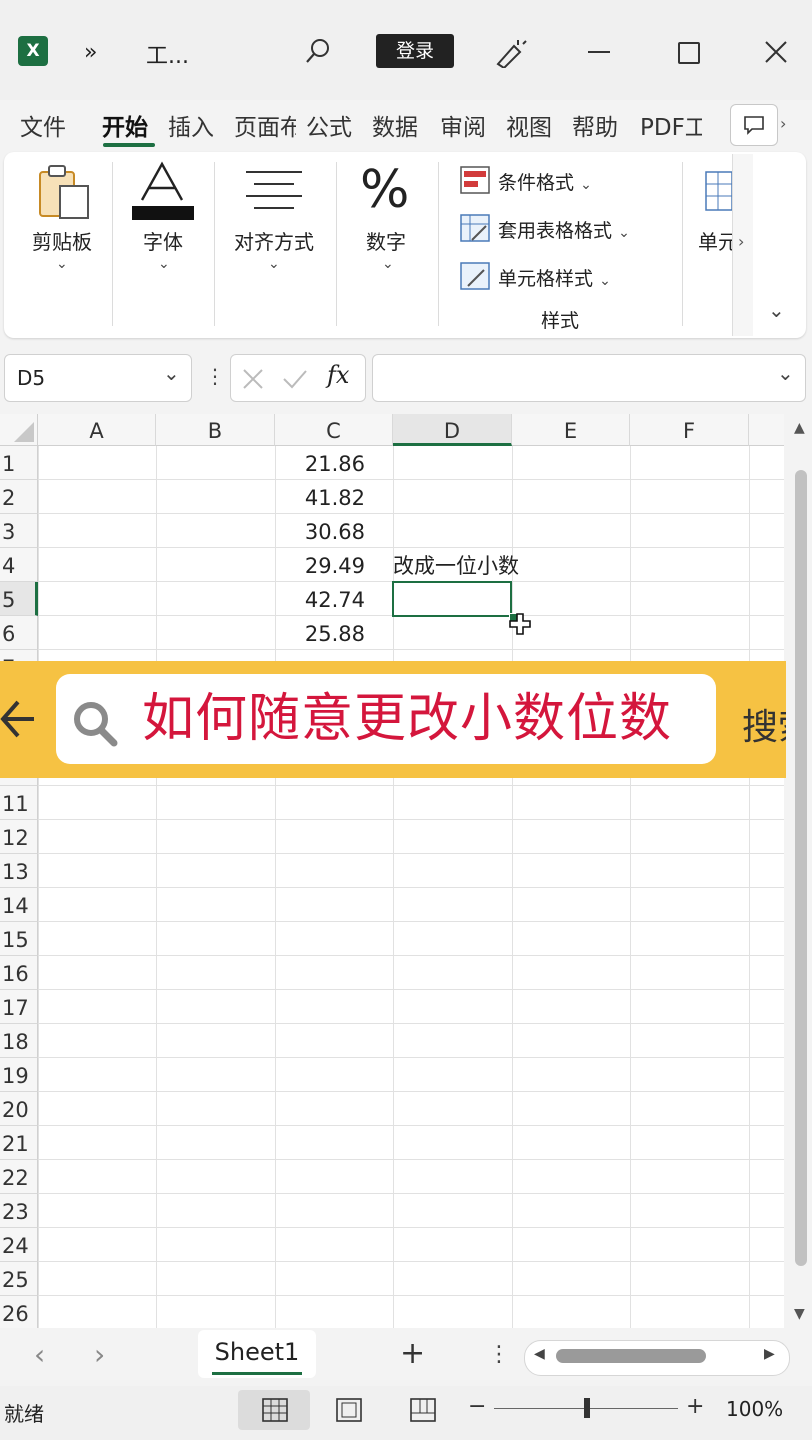  I want to click on font-color-icon, so click(163, 192).